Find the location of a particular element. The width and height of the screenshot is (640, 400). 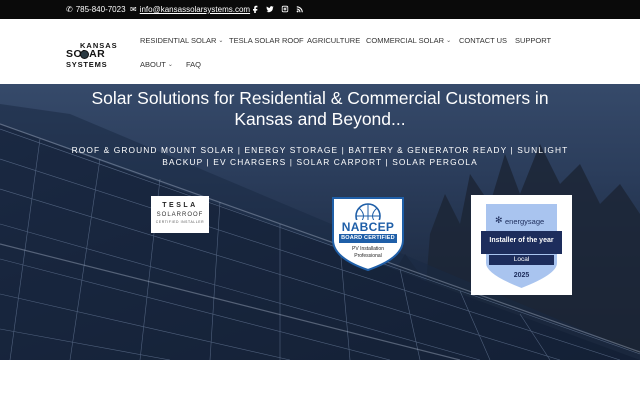

facebook-icon is located at coordinates (255, 9).